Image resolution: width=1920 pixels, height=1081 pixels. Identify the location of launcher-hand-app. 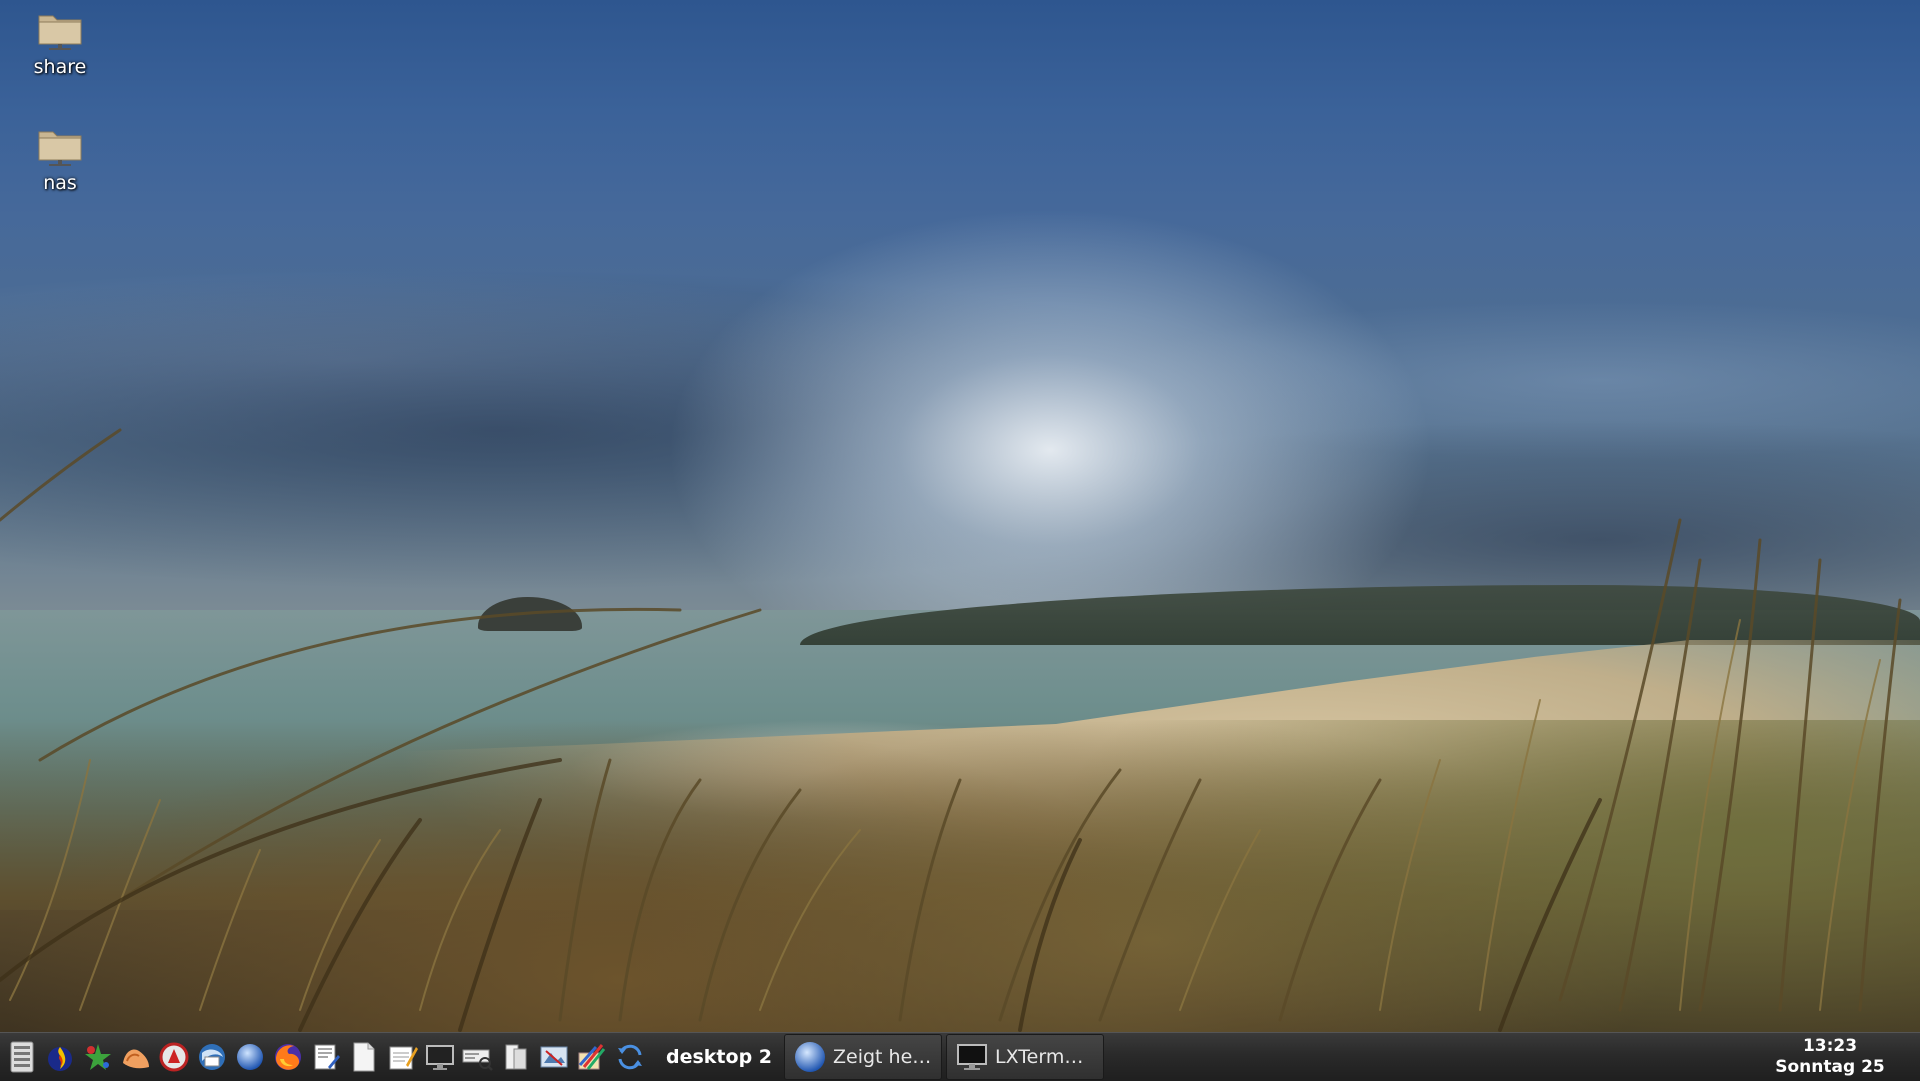
(136, 1057).